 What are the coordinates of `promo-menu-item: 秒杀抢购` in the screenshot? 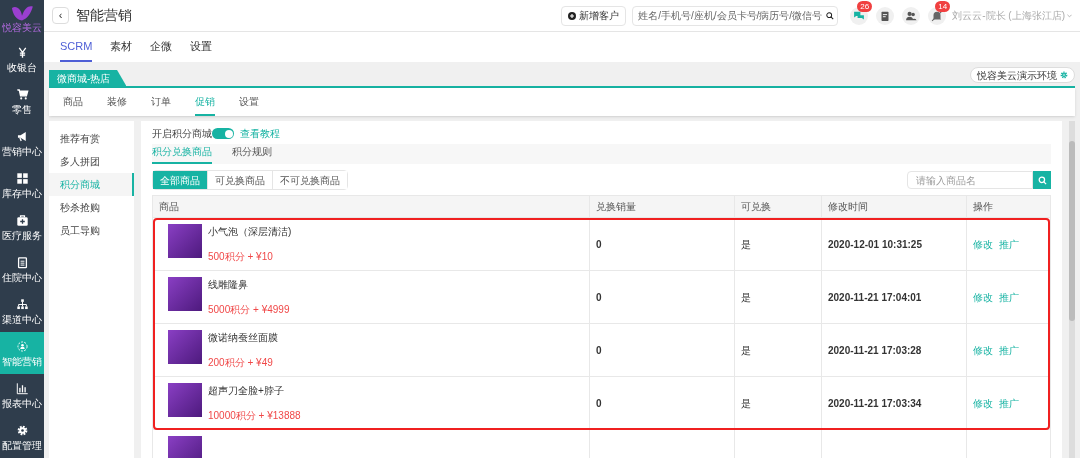 It's located at (91, 207).